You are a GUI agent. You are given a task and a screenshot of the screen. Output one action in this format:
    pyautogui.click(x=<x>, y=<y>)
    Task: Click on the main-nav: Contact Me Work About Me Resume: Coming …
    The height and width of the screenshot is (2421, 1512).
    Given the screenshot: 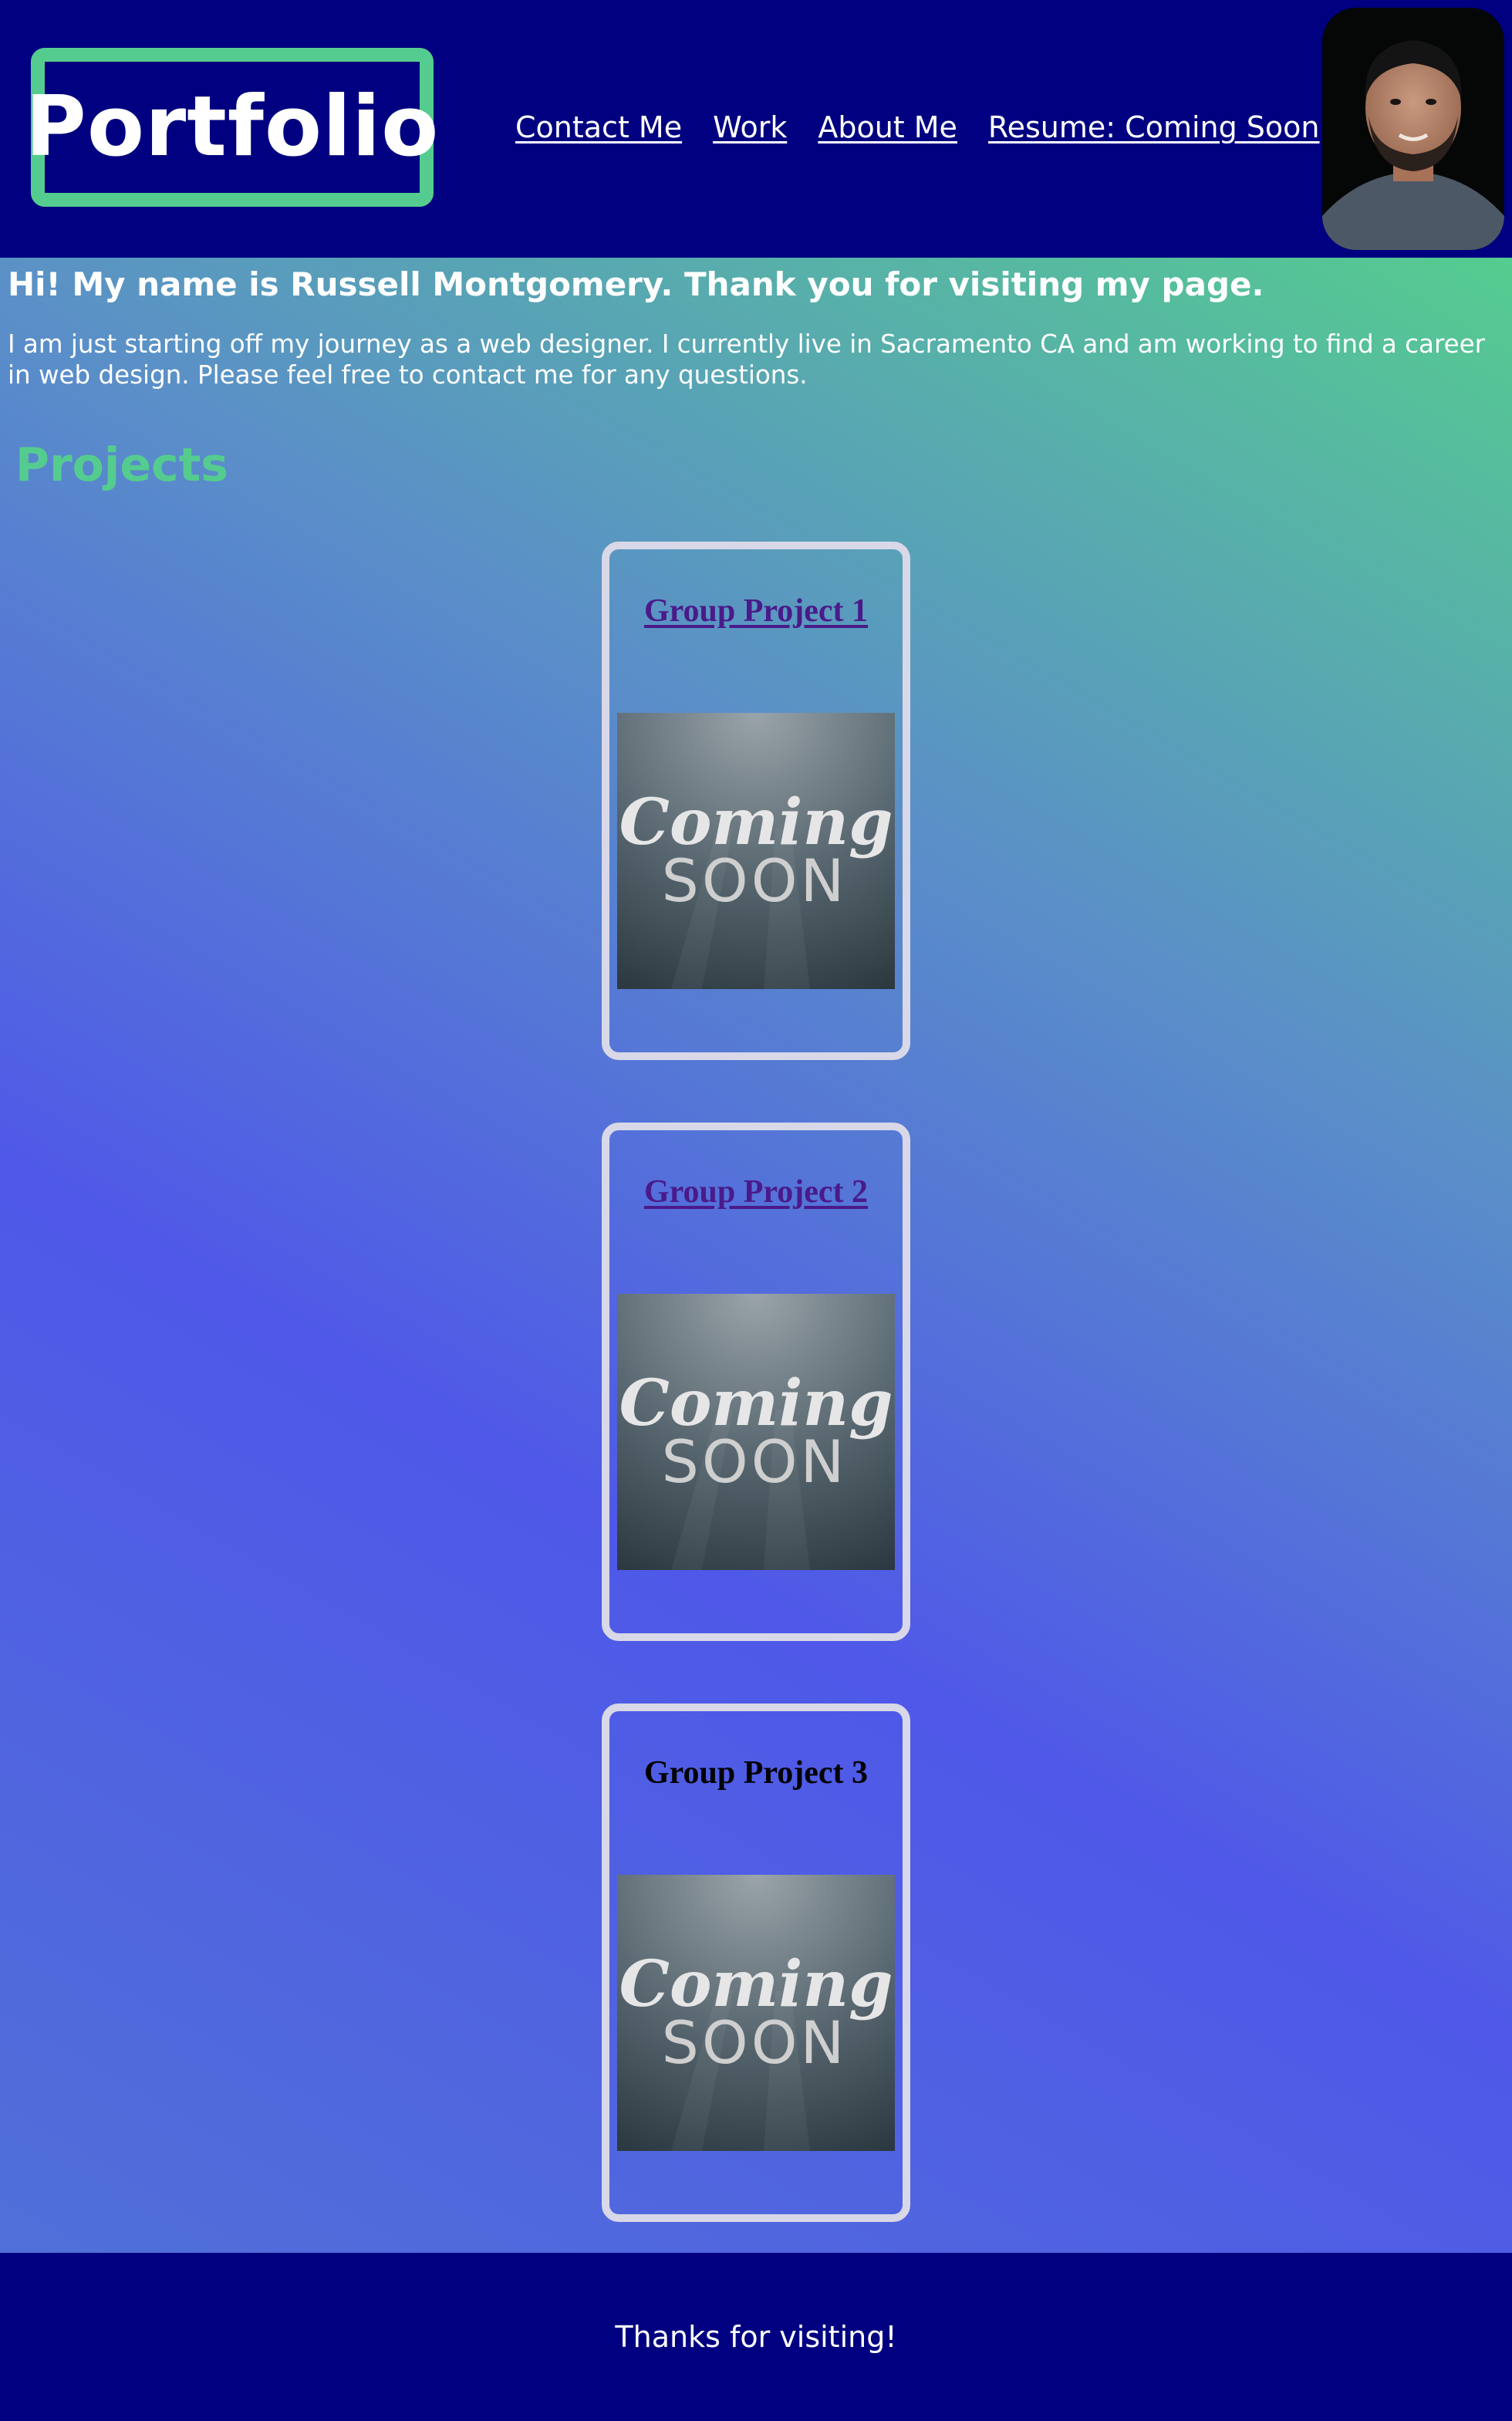 What is the action you would take?
    pyautogui.click(x=917, y=127)
    